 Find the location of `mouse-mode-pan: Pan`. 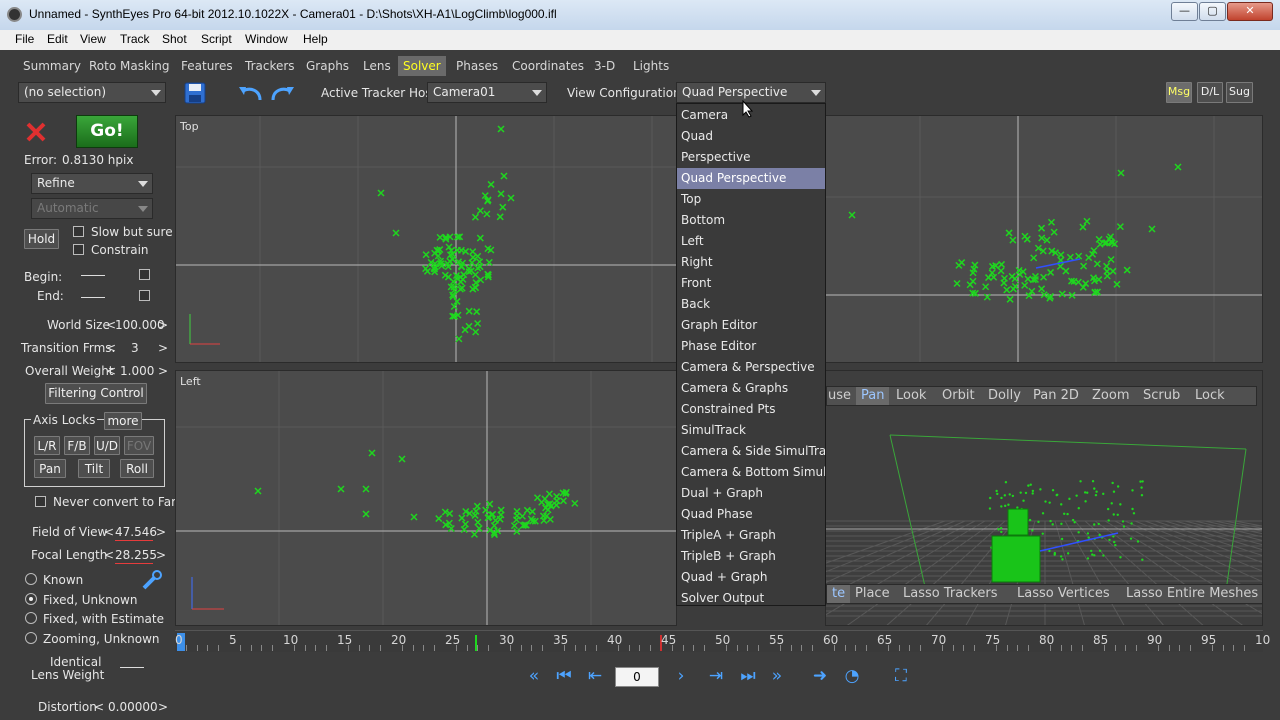

mouse-mode-pan: Pan is located at coordinates (873, 396).